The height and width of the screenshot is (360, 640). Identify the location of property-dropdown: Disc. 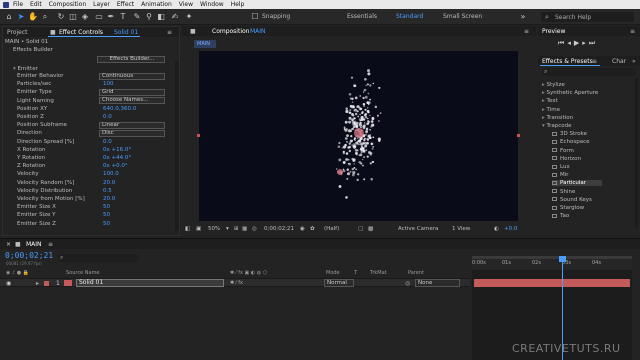
(132, 133).